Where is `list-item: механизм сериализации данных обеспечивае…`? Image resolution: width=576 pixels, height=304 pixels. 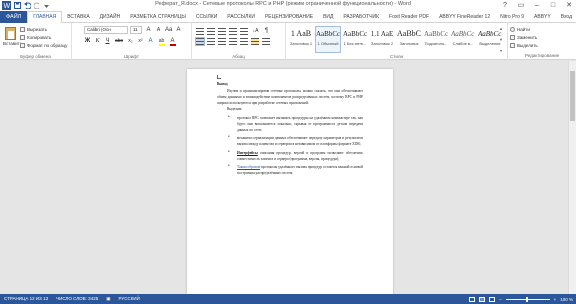
list-item: механизм сериализации данных обеспечивае… is located at coordinates (294, 141).